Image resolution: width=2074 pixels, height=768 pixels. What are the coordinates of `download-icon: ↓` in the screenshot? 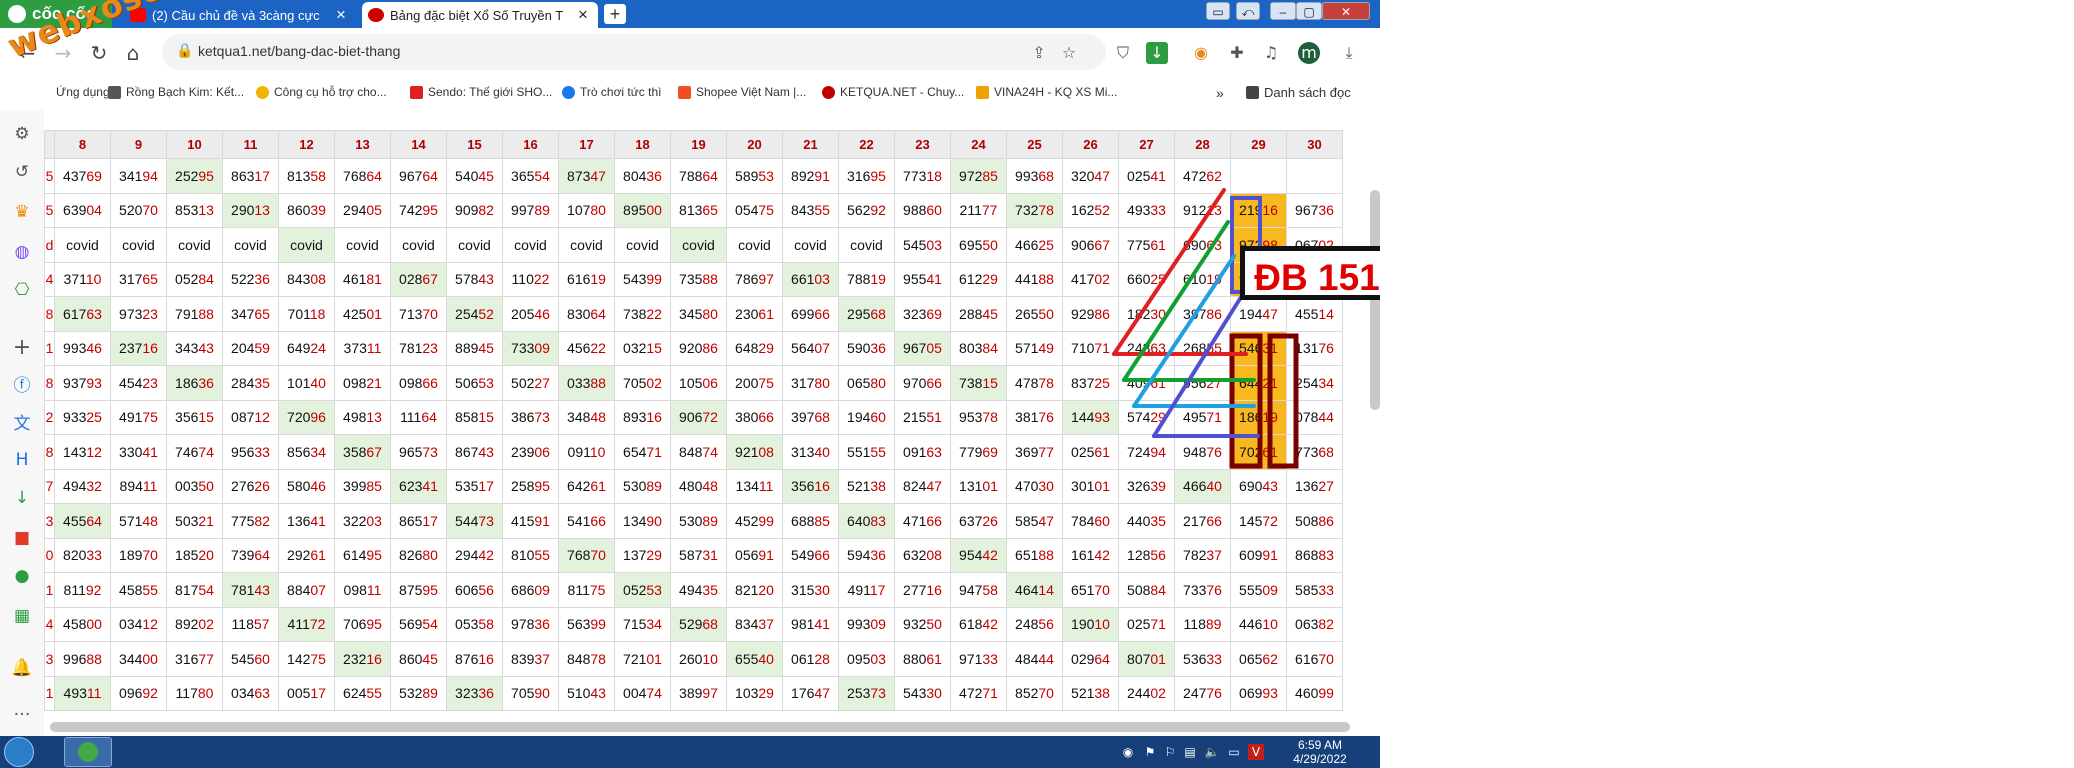 It's located at (22, 498).